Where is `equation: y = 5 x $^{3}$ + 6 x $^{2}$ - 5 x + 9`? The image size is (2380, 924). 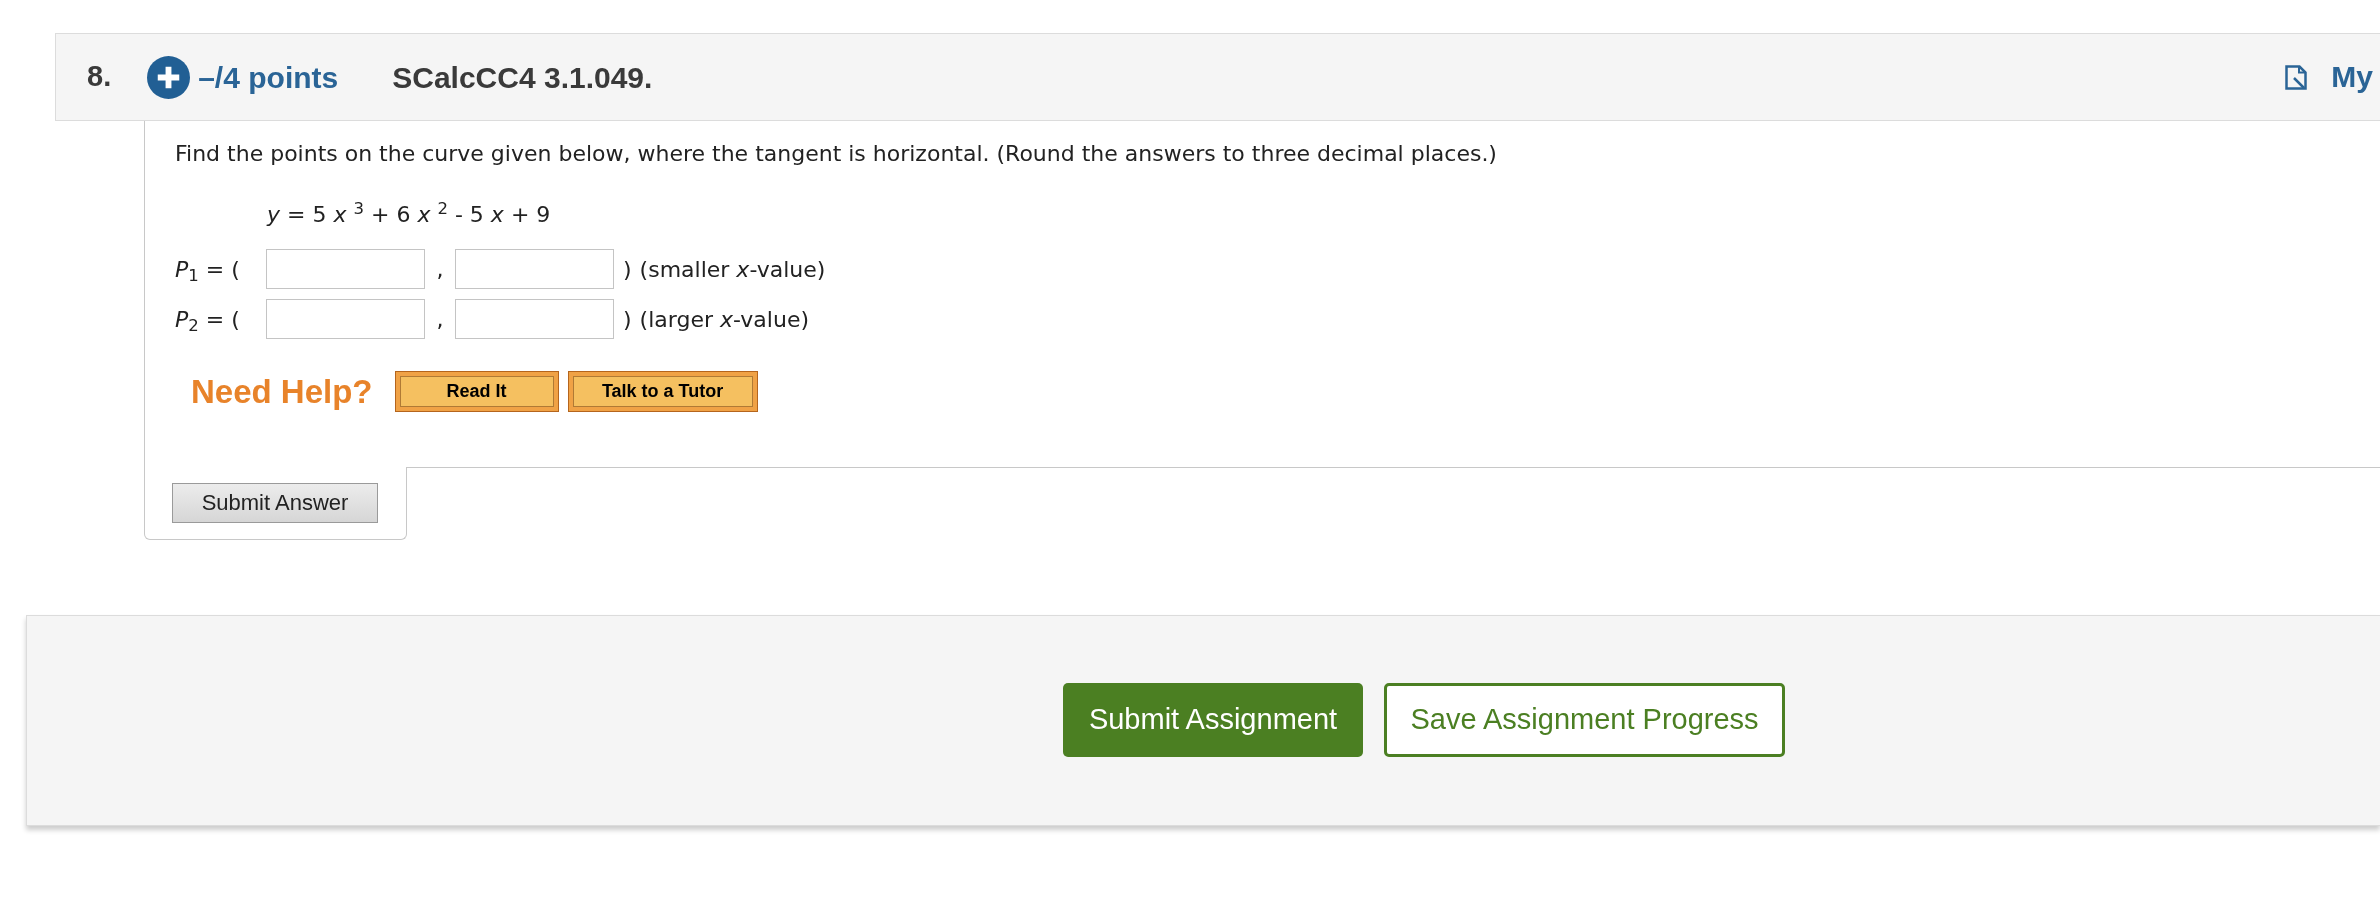 equation: y = 5 x $^{3}$ + 6 x $^{2}$ - 5 x + 9 is located at coordinates (409, 214).